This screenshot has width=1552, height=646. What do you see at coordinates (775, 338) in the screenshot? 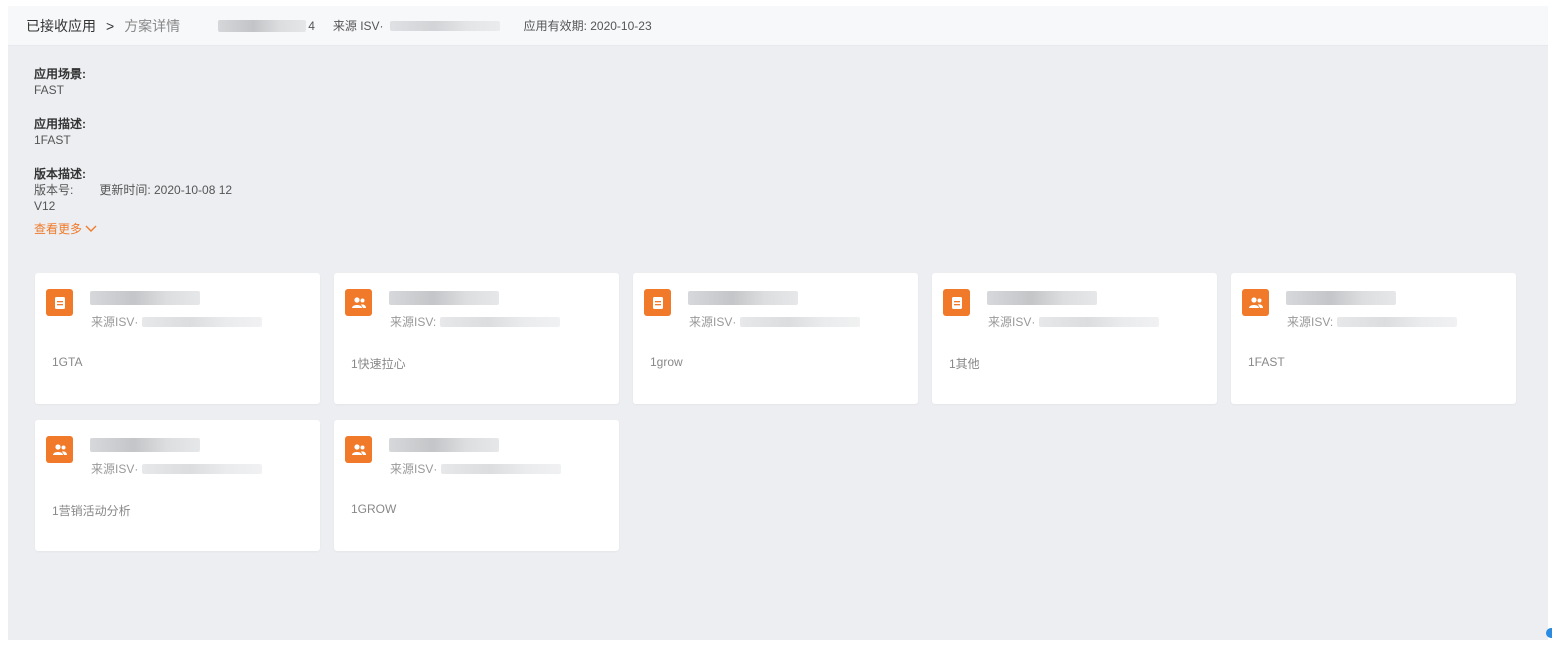
I see `solution-card: 来源ISV· 1grow` at bounding box center [775, 338].